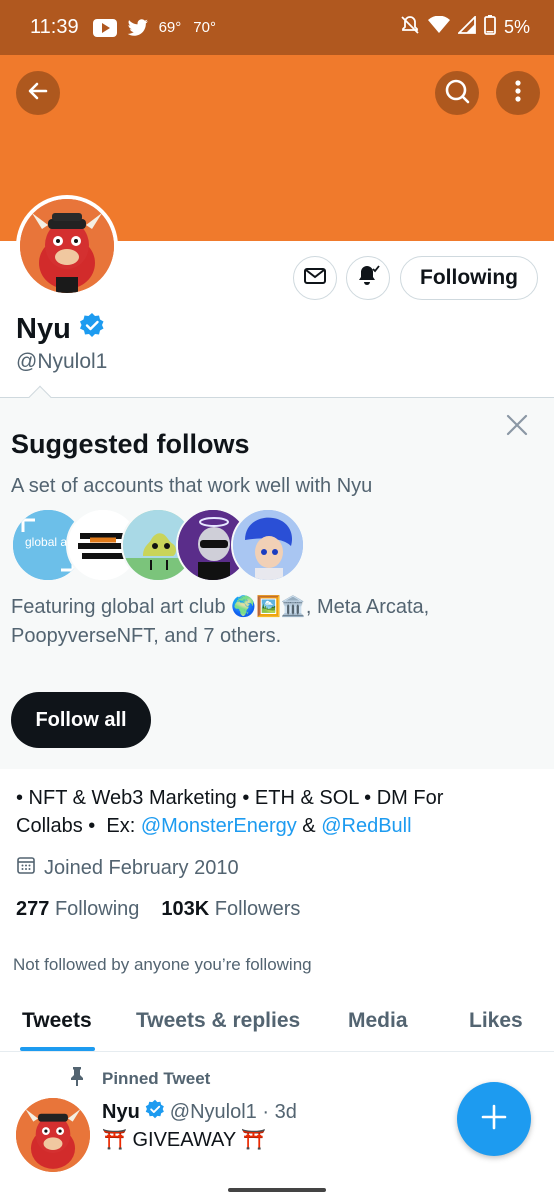 This screenshot has width=554, height=1200. Describe the element at coordinates (466, 26) in the screenshot. I see `signal-icon` at that location.